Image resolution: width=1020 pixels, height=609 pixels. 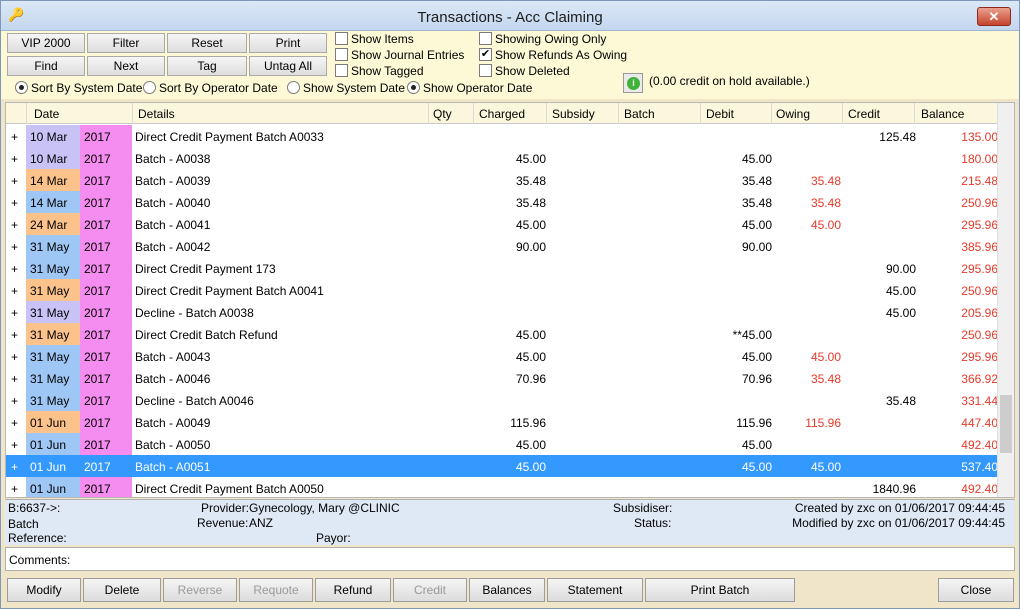 I want to click on col-owing: Owing, so click(x=793, y=114).